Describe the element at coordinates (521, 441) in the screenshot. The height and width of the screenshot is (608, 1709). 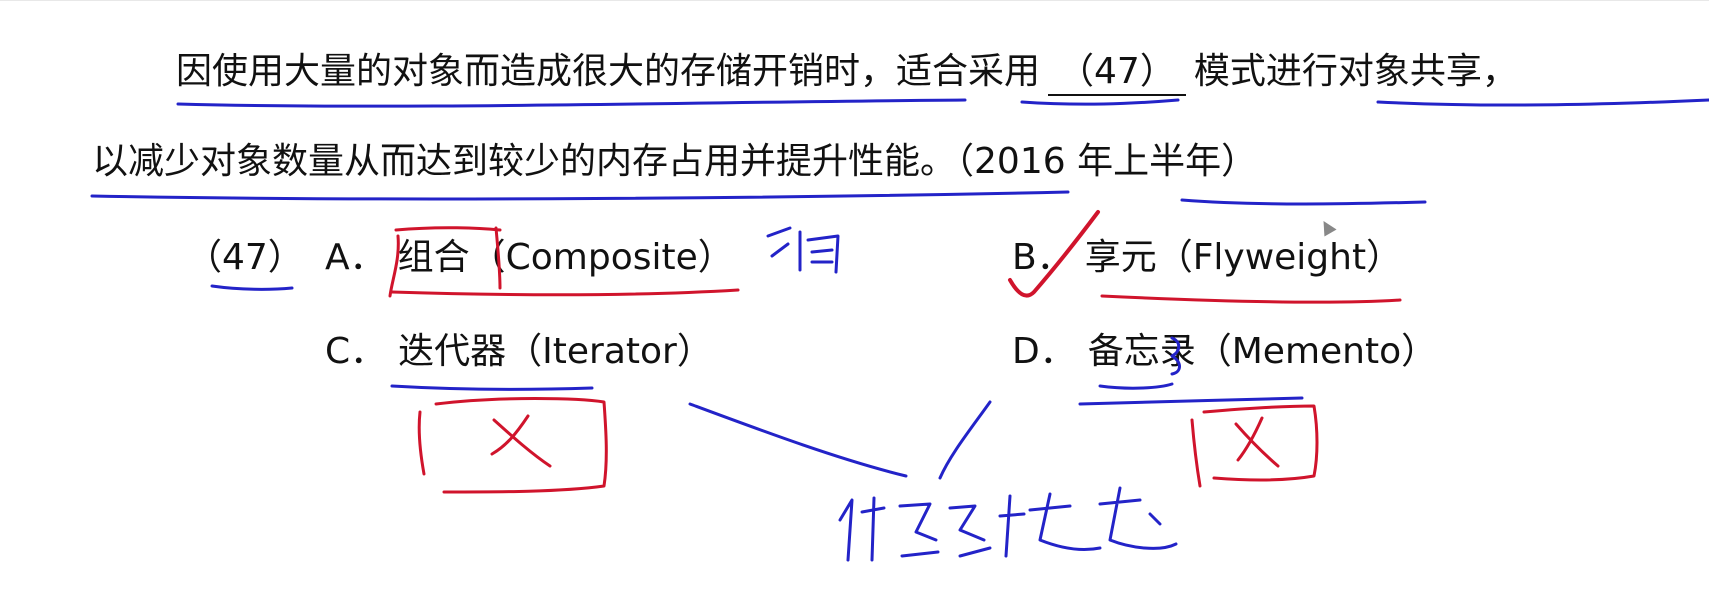
I see `red-x-option-c` at that location.